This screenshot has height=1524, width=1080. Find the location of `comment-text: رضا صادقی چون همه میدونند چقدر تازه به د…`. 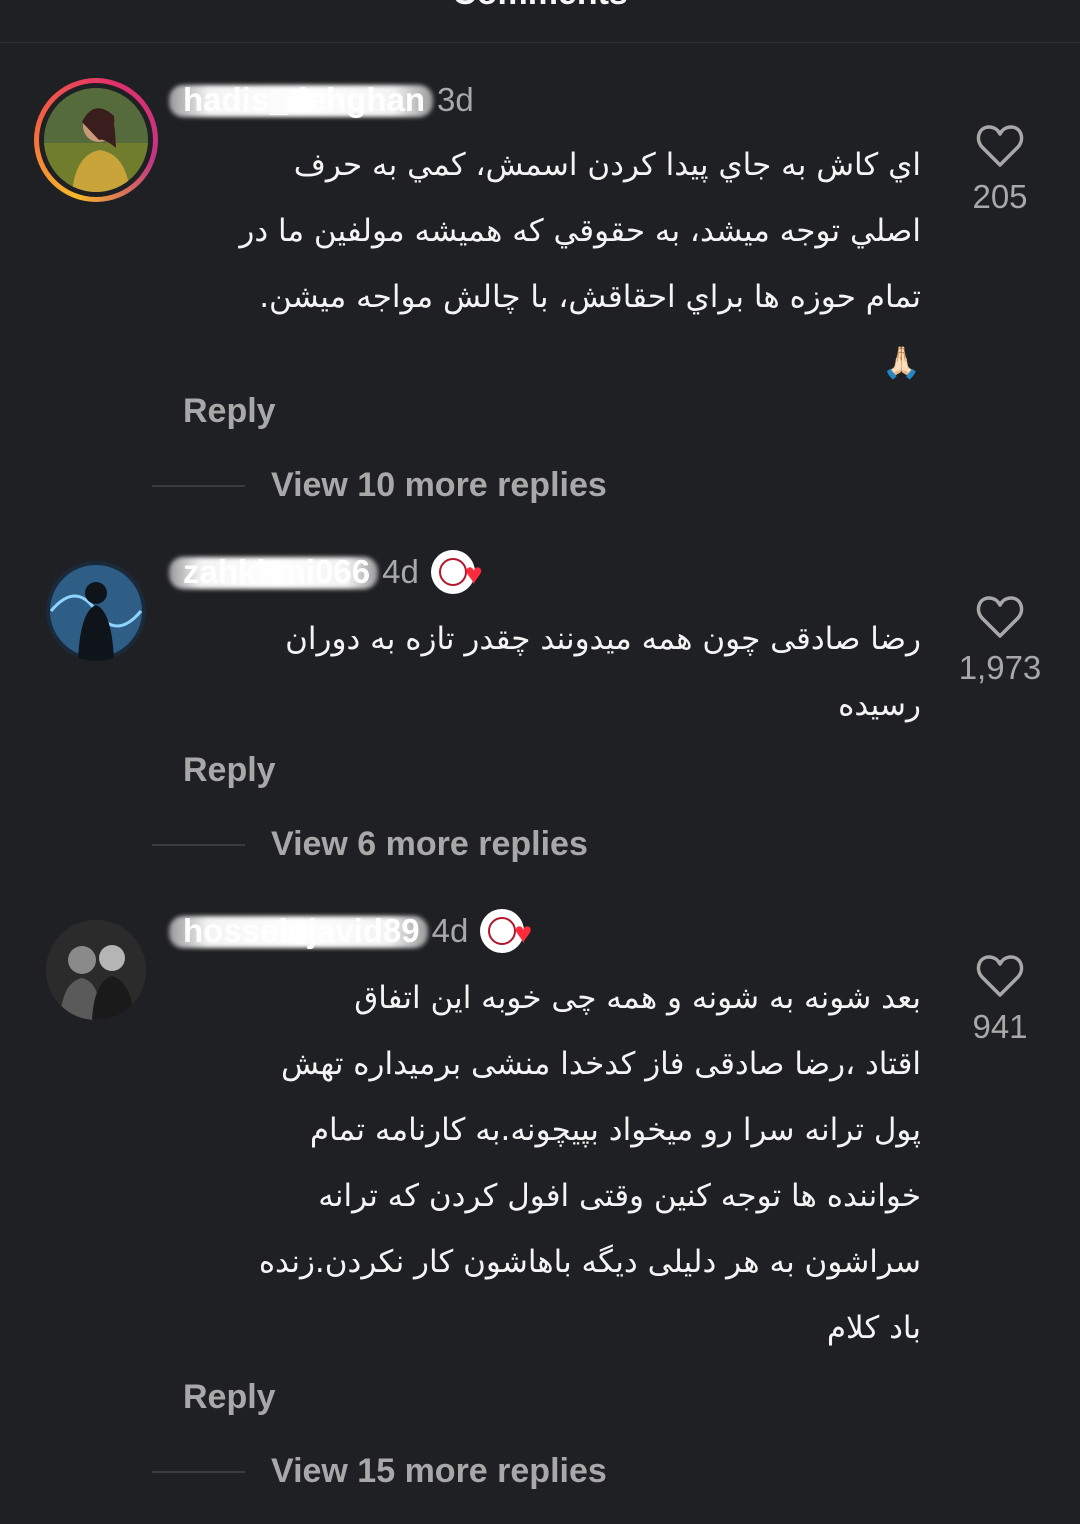

comment-text: رضا صادقی چون همه میدونند چقدر تازه به د… is located at coordinates (603, 672).